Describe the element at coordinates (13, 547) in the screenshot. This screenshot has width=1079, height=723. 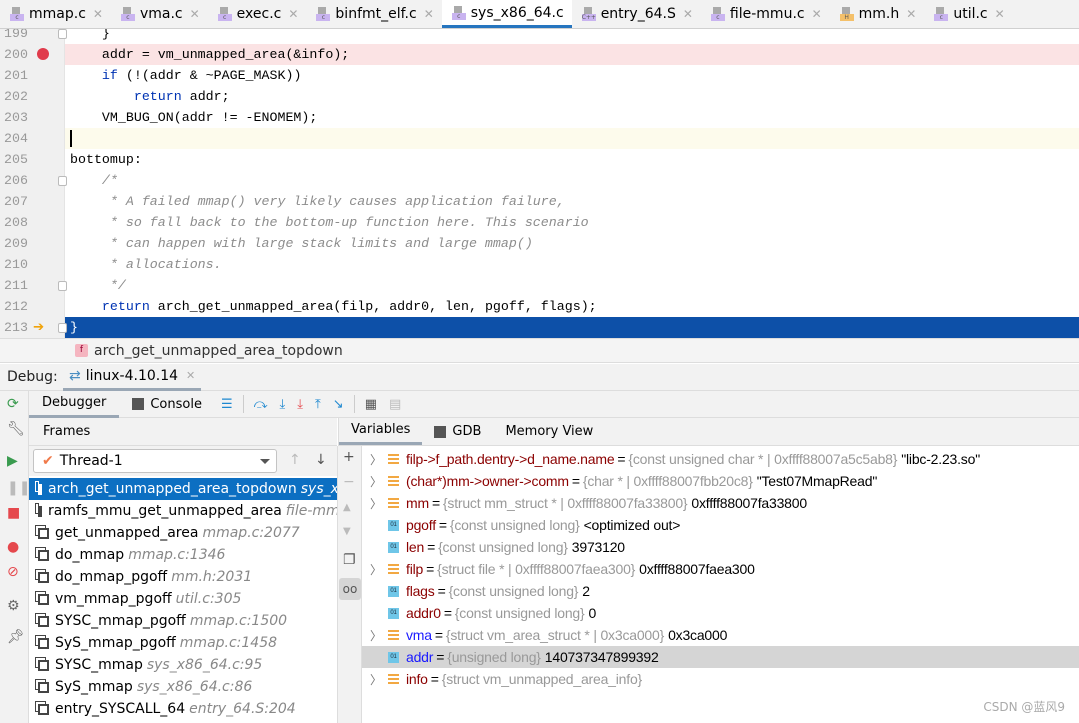
I see `view-breakpoints-icon: ●` at that location.